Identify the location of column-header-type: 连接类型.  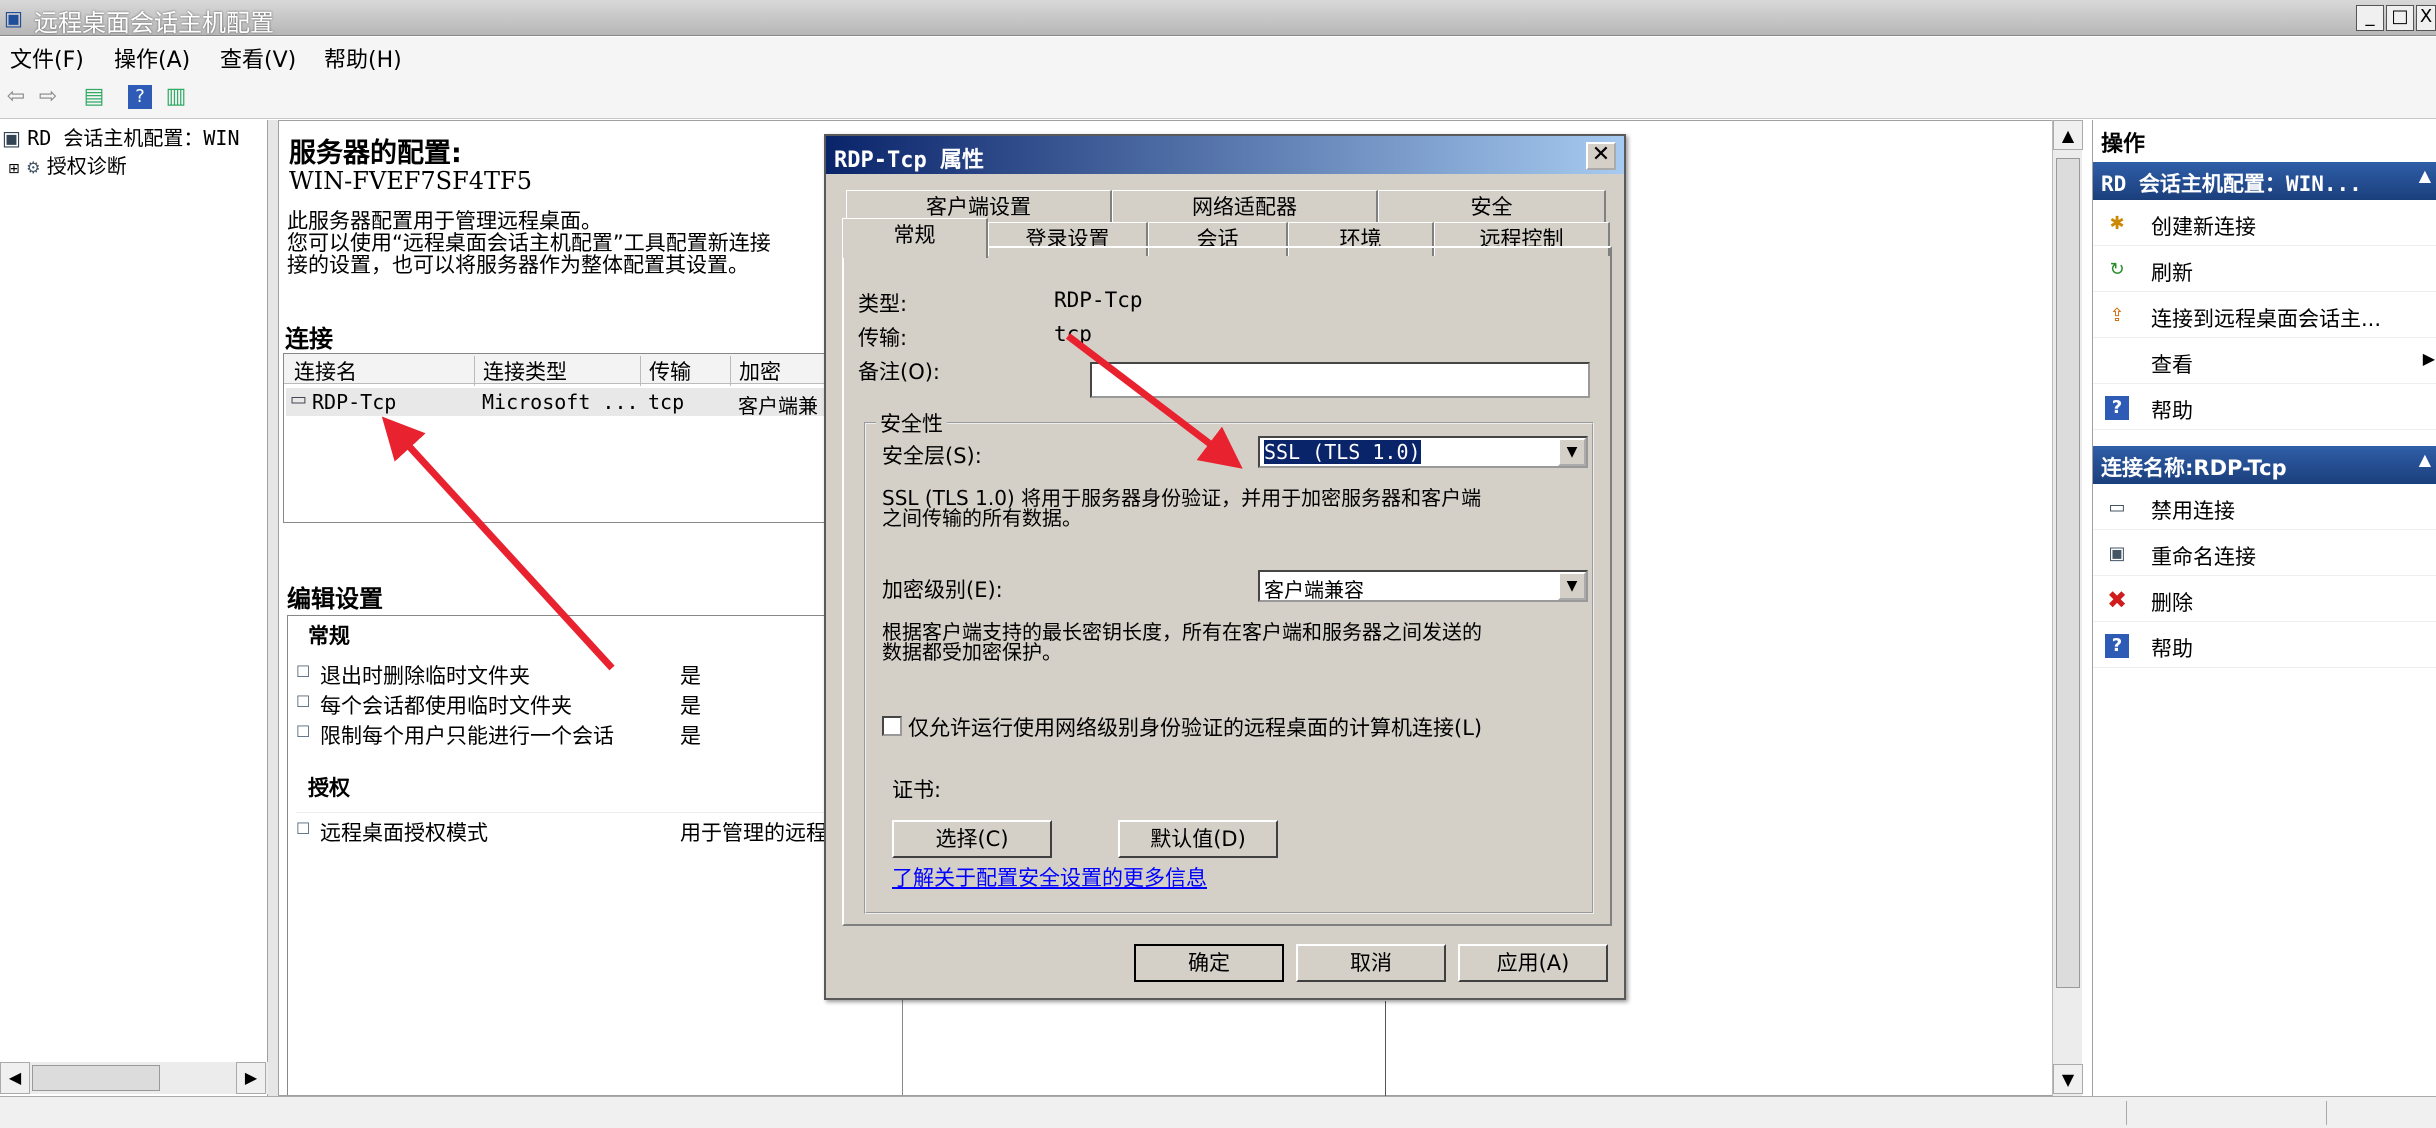
(520, 371).